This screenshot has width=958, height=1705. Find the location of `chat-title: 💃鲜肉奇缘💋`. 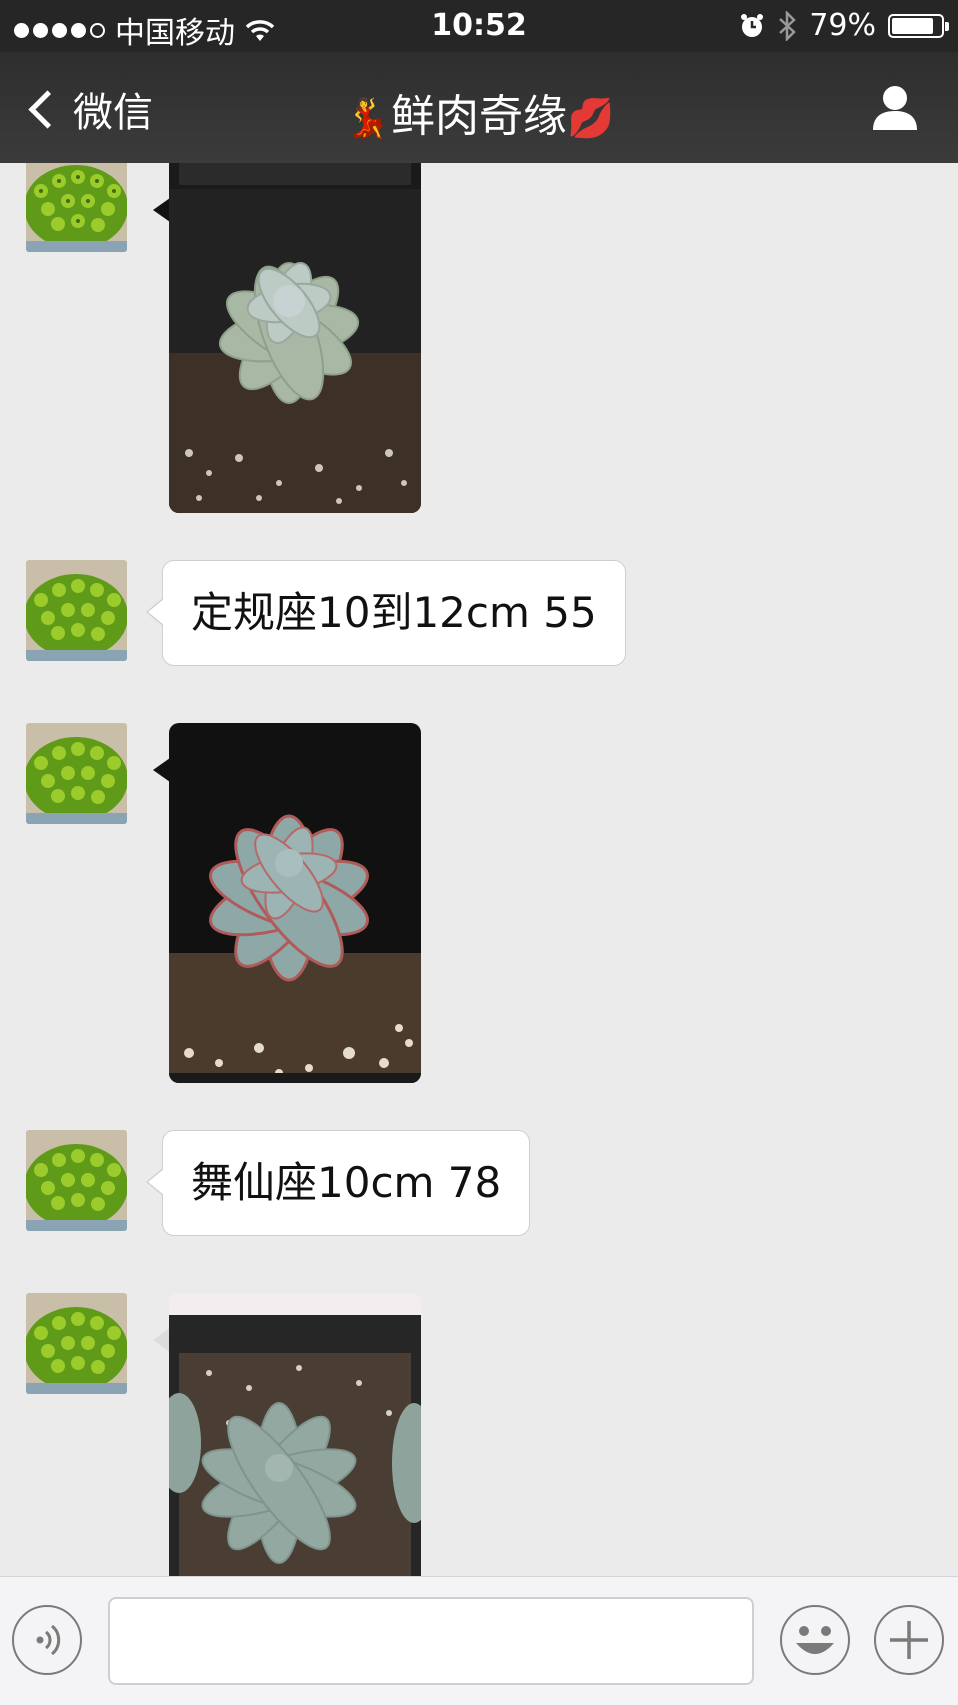

chat-title: 💃鲜肉奇缘💋 is located at coordinates (479, 112).